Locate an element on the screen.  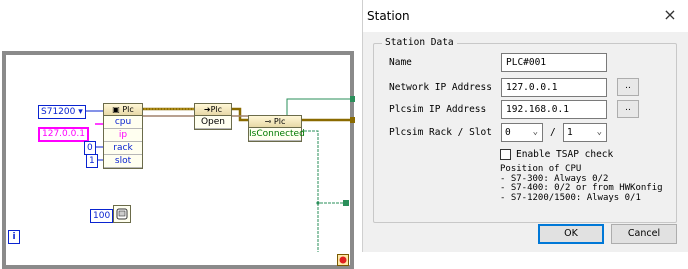
dialog-title: Station is located at coordinates (388, 16).